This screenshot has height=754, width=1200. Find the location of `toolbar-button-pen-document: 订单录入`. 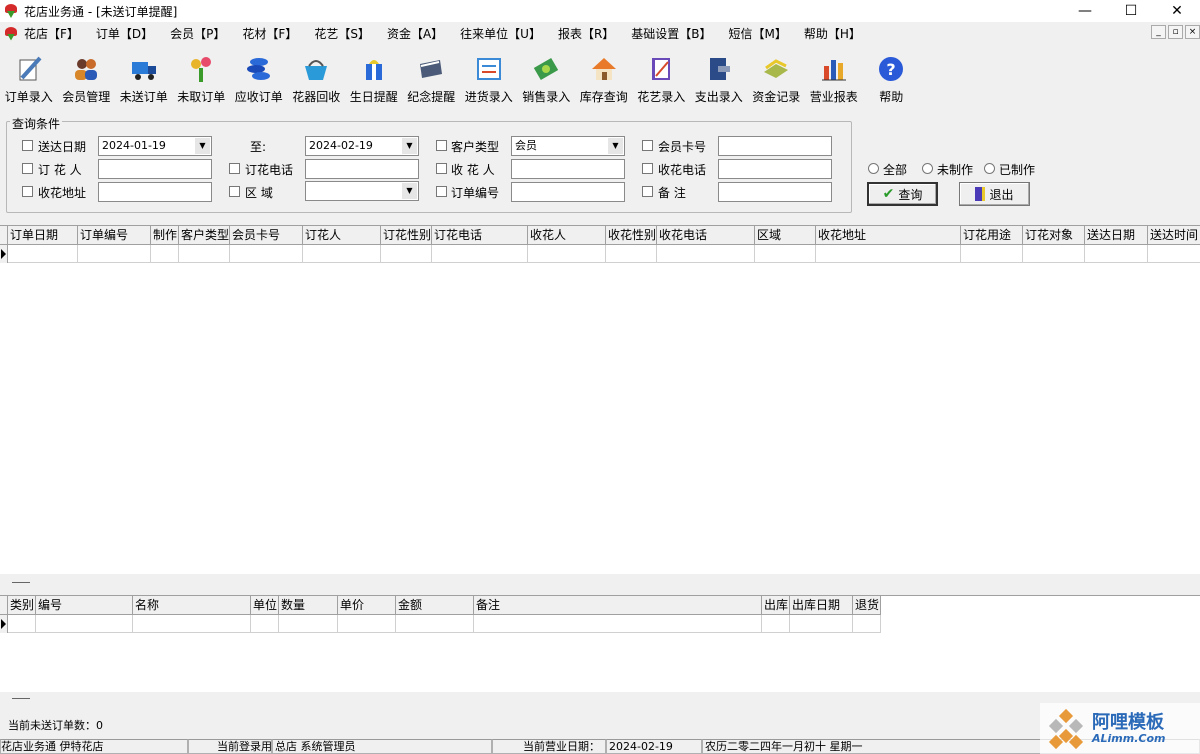

toolbar-button-pen-document: 订单录入 is located at coordinates (29, 75).